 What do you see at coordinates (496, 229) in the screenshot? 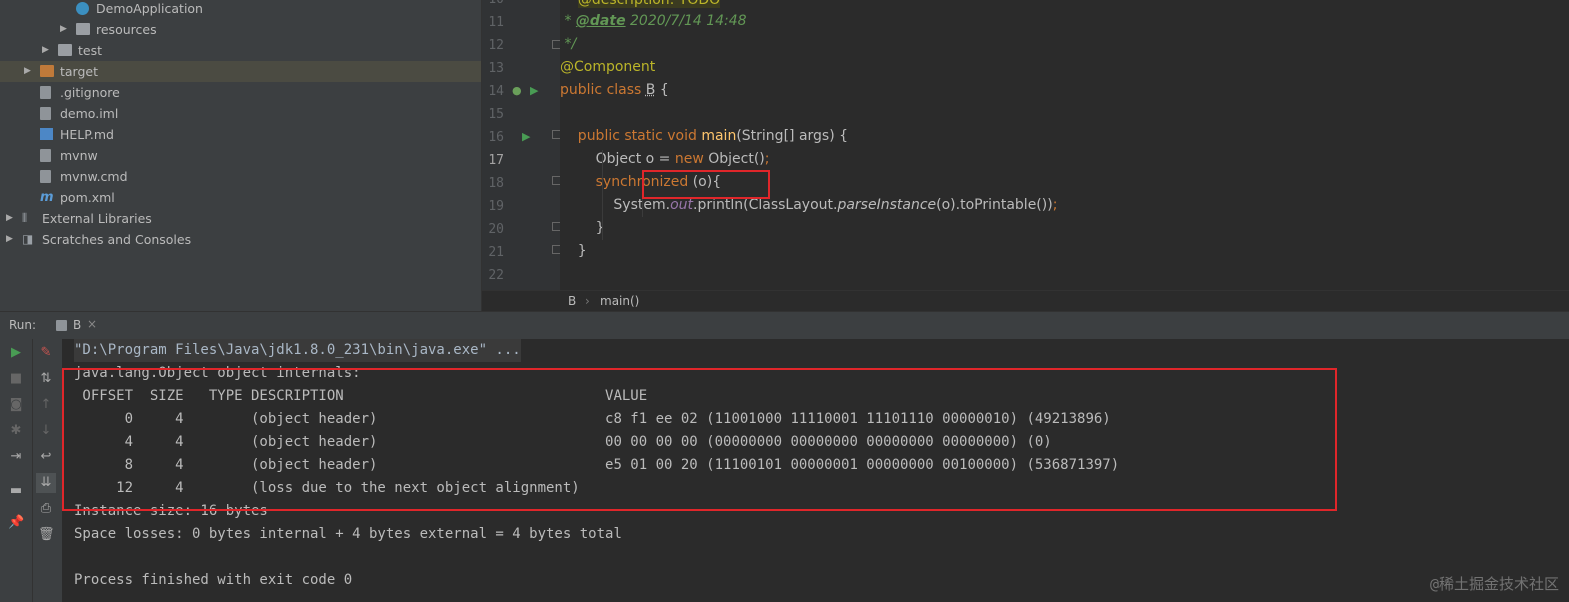
I see `line-number: 20` at bounding box center [496, 229].